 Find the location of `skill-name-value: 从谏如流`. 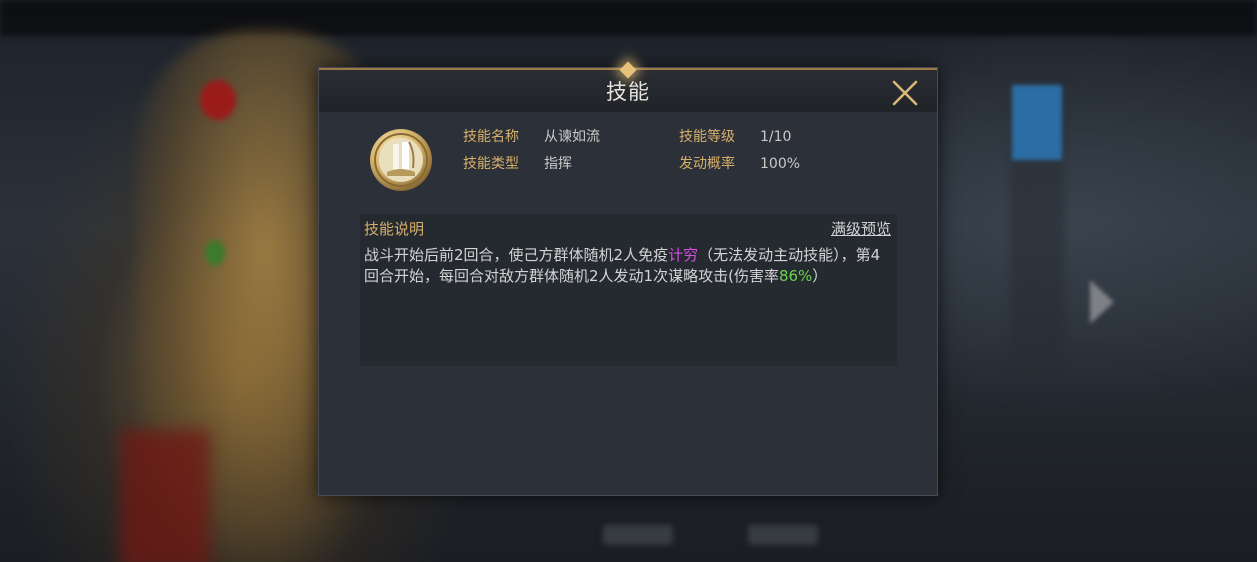

skill-name-value: 从谏如流 is located at coordinates (572, 137).